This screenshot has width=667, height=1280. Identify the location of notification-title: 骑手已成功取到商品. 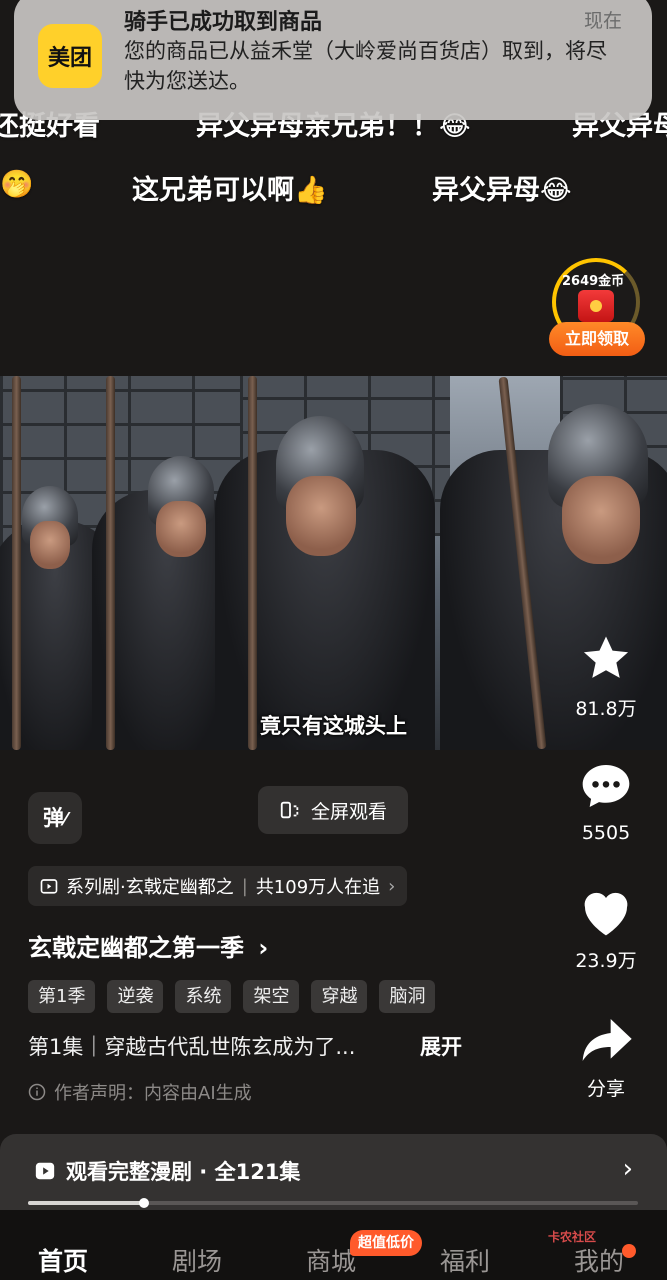
(223, 22).